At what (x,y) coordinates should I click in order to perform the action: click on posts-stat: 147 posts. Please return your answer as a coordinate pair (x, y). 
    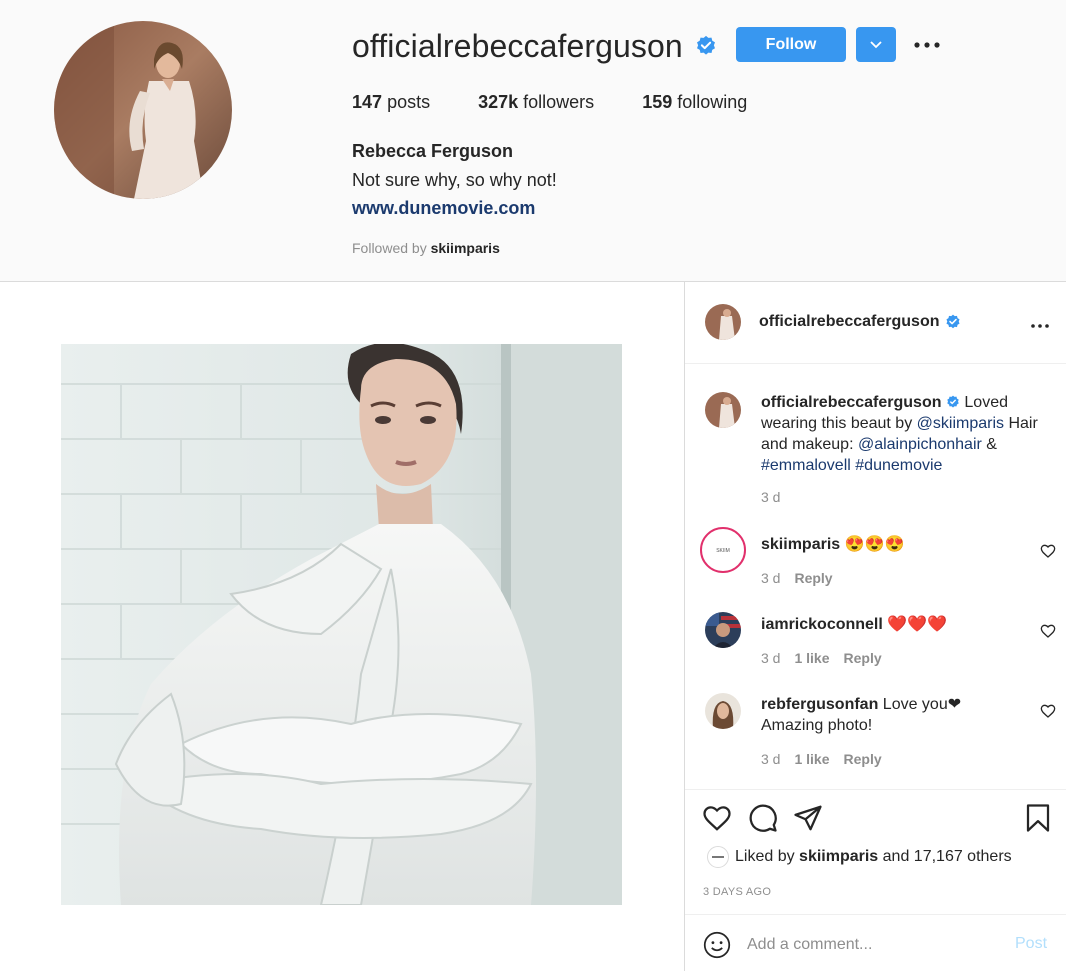
    Looking at the image, I should click on (391, 102).